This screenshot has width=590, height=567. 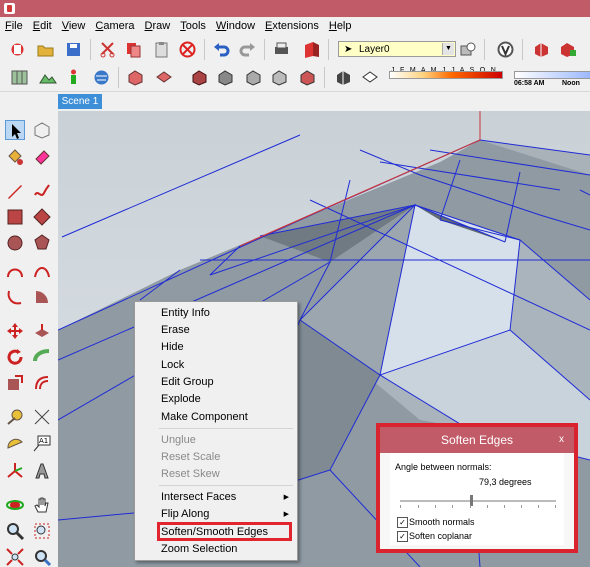 I want to click on right-view-icon, so click(x=225, y=77).